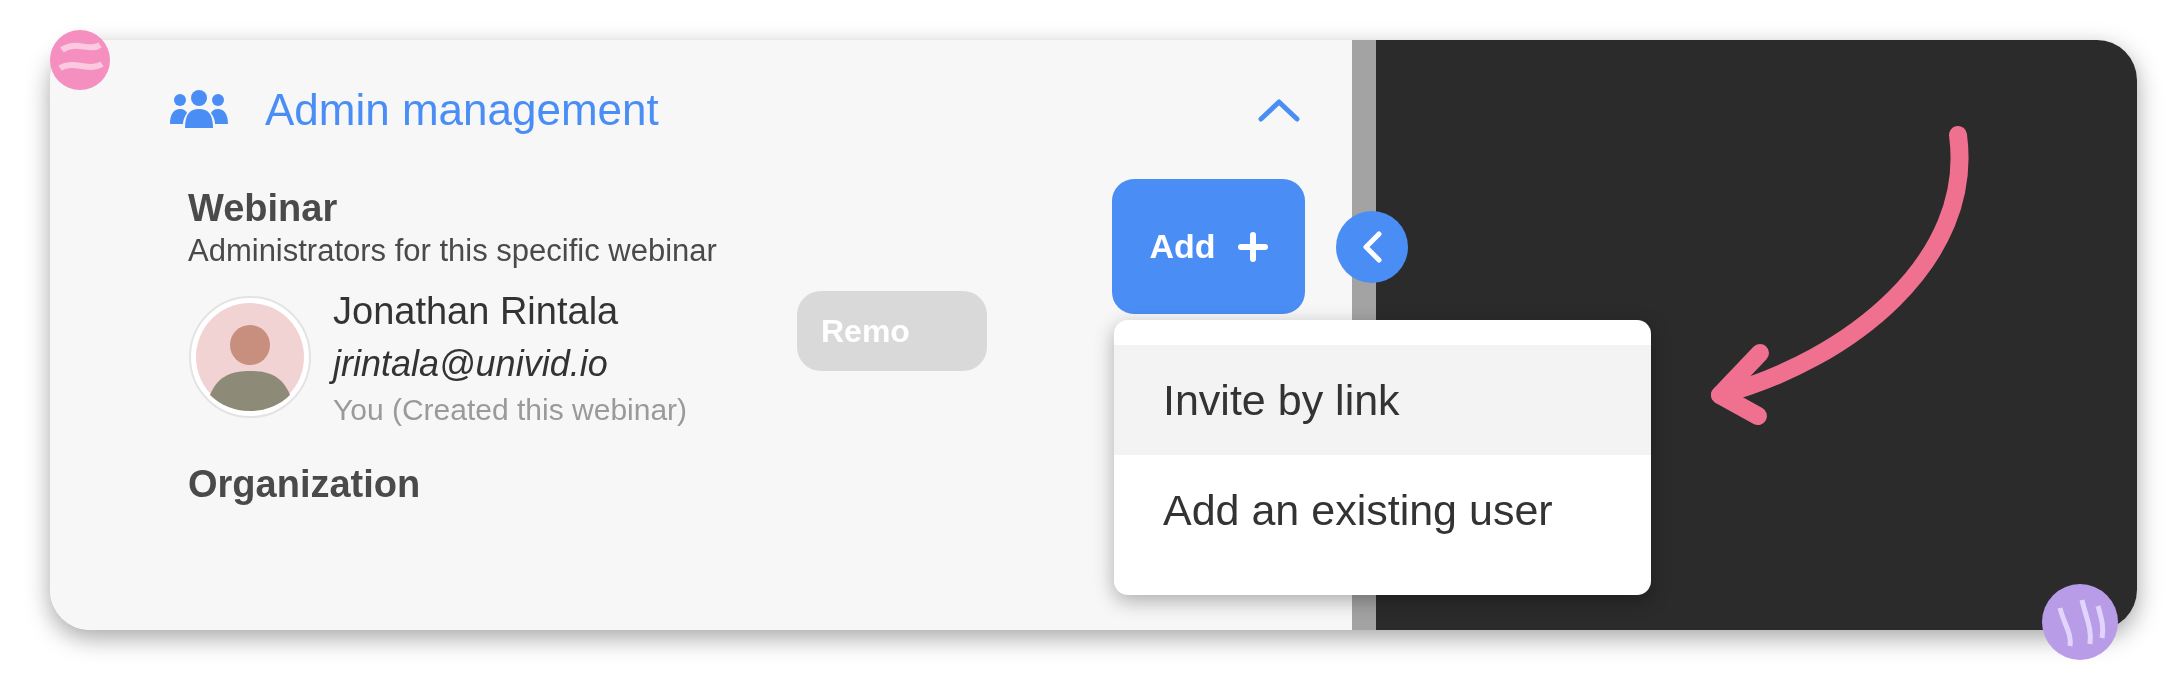 Image resolution: width=2181 pixels, height=680 pixels. What do you see at coordinates (1382, 510) in the screenshot?
I see `menu-item: Add an existing user` at bounding box center [1382, 510].